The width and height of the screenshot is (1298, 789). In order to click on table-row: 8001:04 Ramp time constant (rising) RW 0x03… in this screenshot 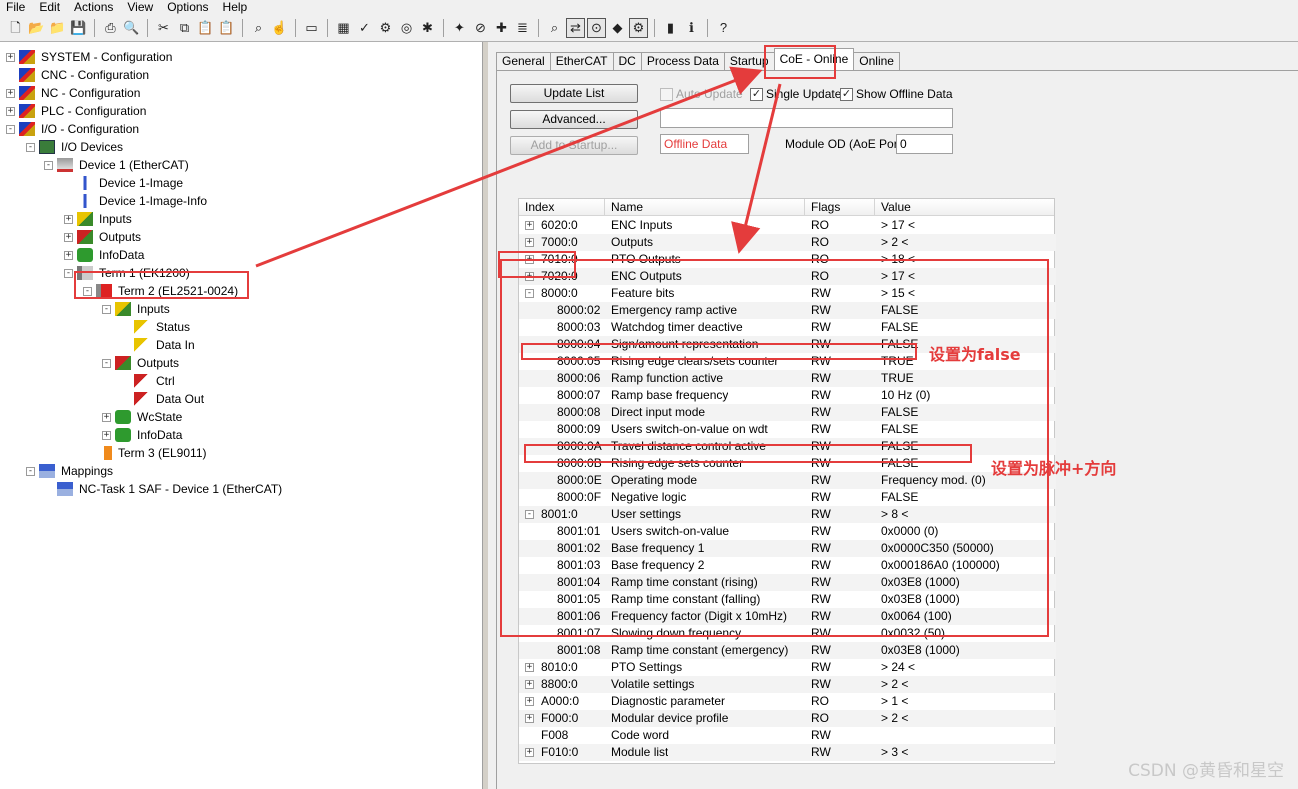, I will do `click(787, 582)`.